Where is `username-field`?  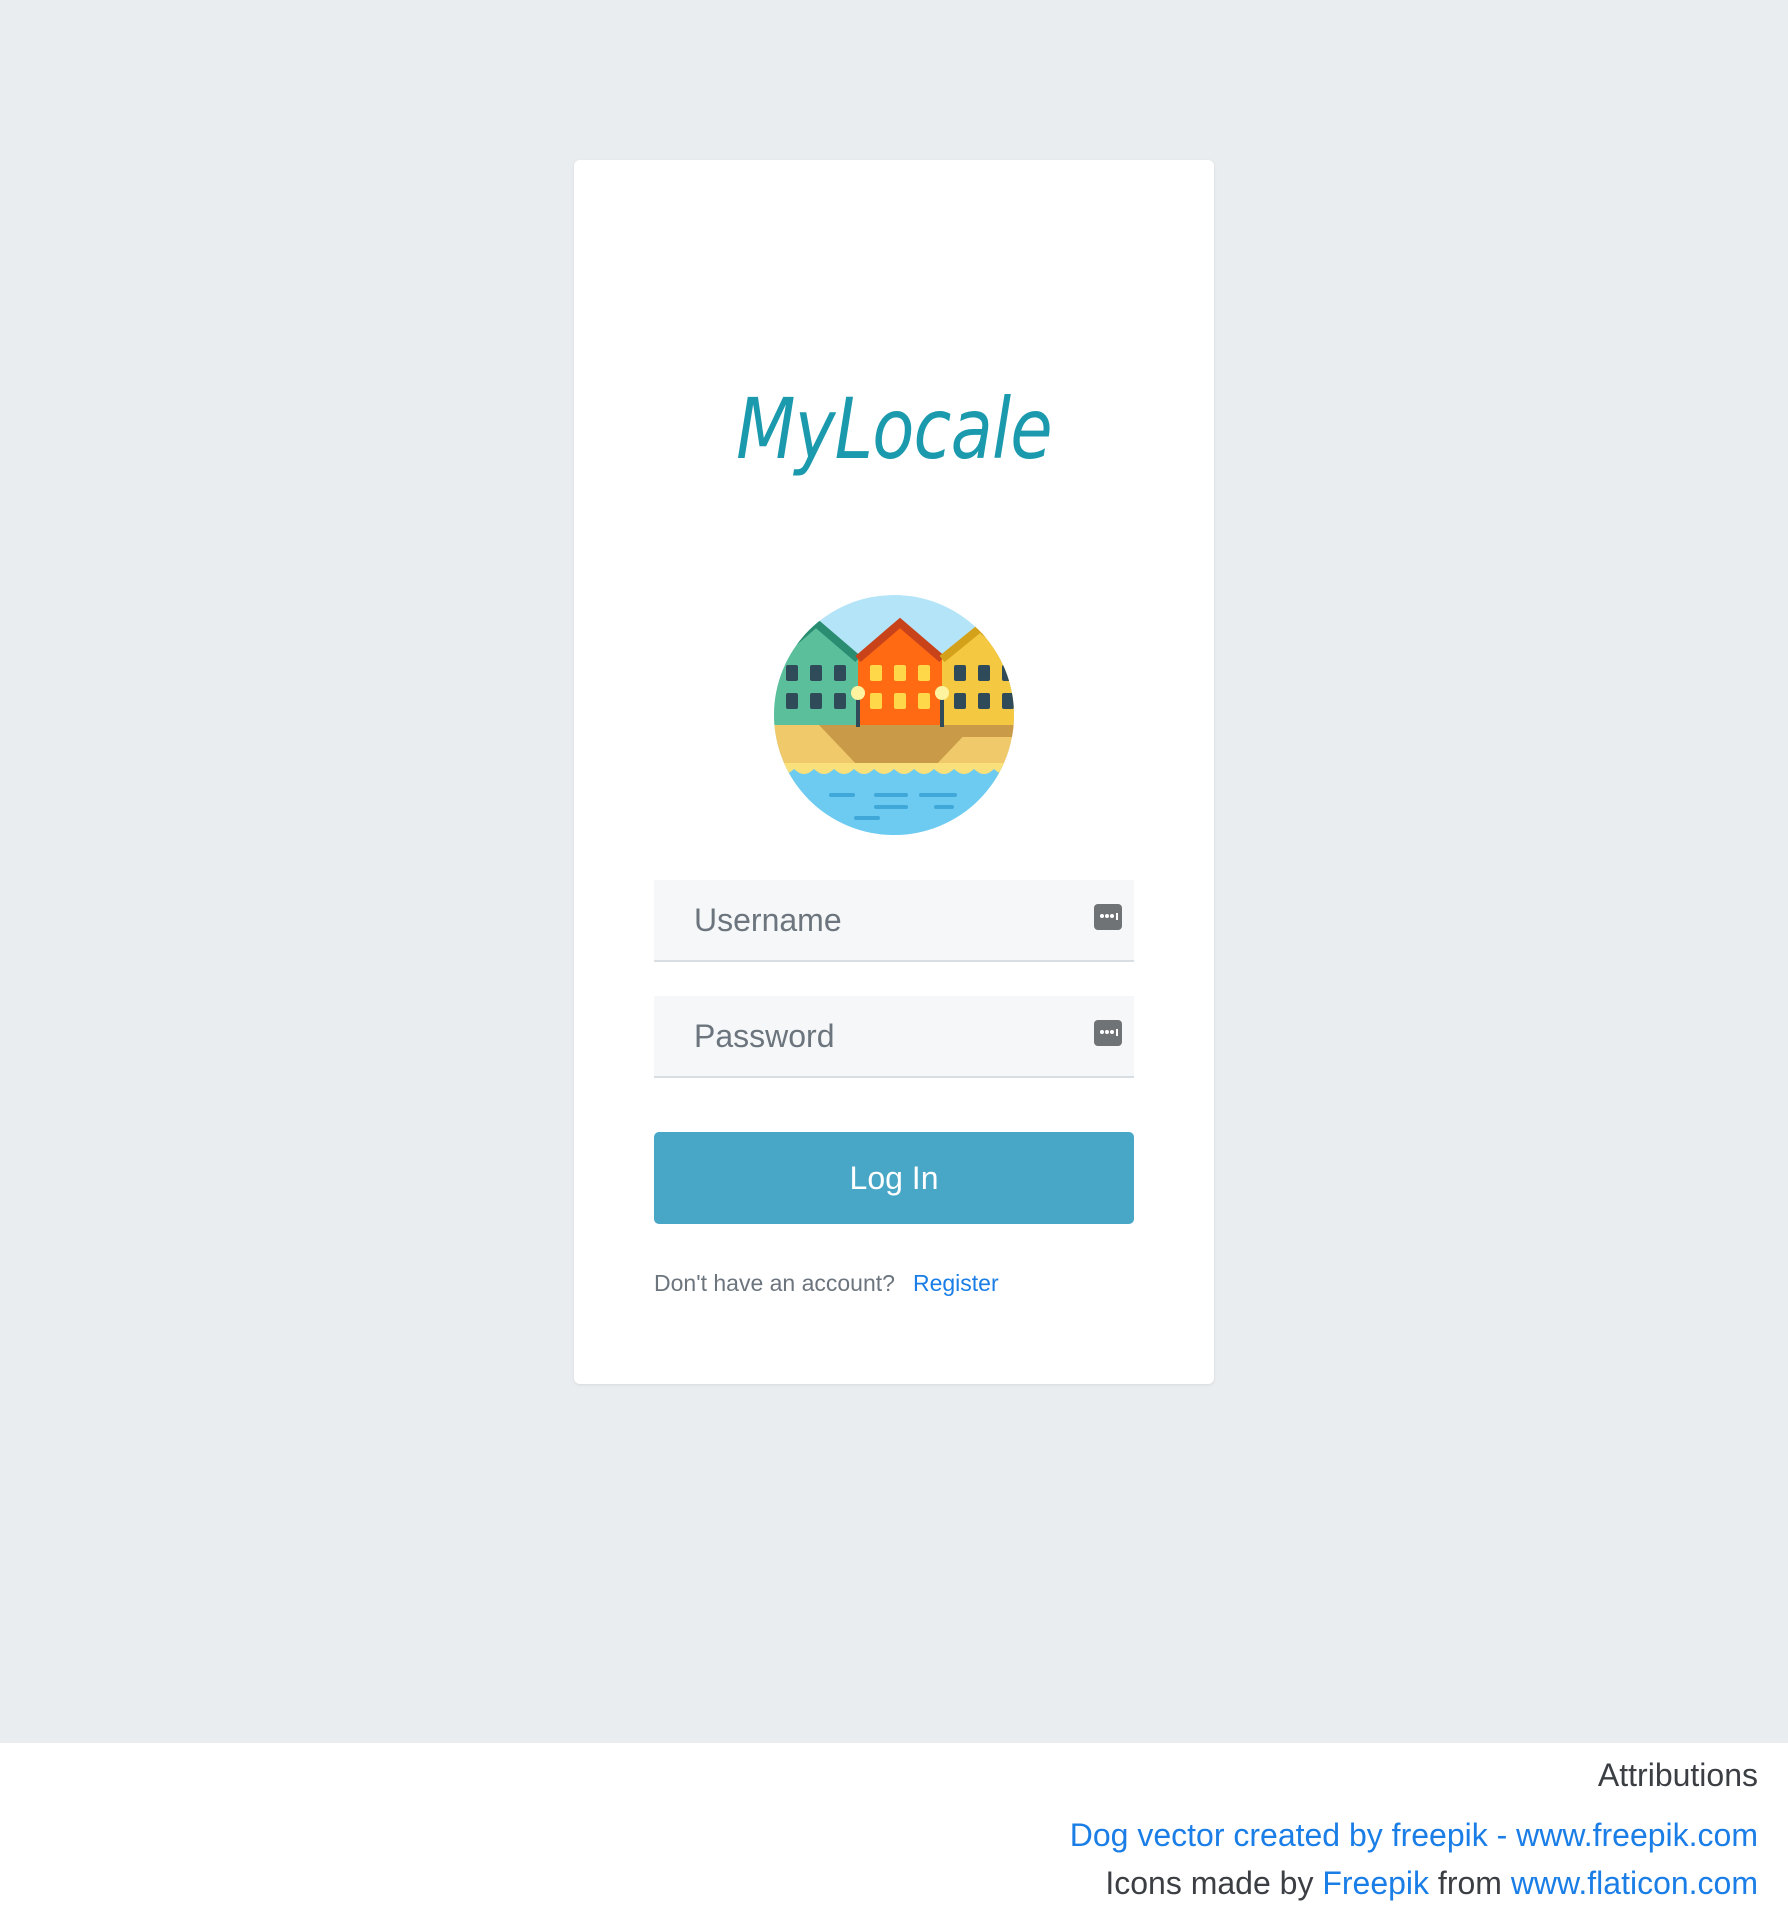
username-field is located at coordinates (894, 921).